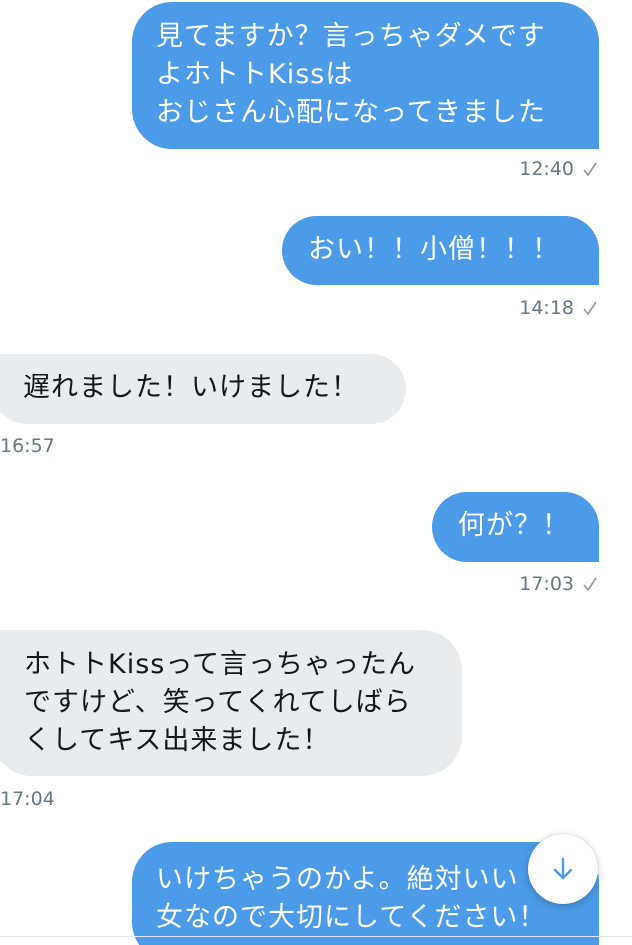 The height and width of the screenshot is (945, 632). I want to click on message-timestamp: 17:03, so click(546, 584).